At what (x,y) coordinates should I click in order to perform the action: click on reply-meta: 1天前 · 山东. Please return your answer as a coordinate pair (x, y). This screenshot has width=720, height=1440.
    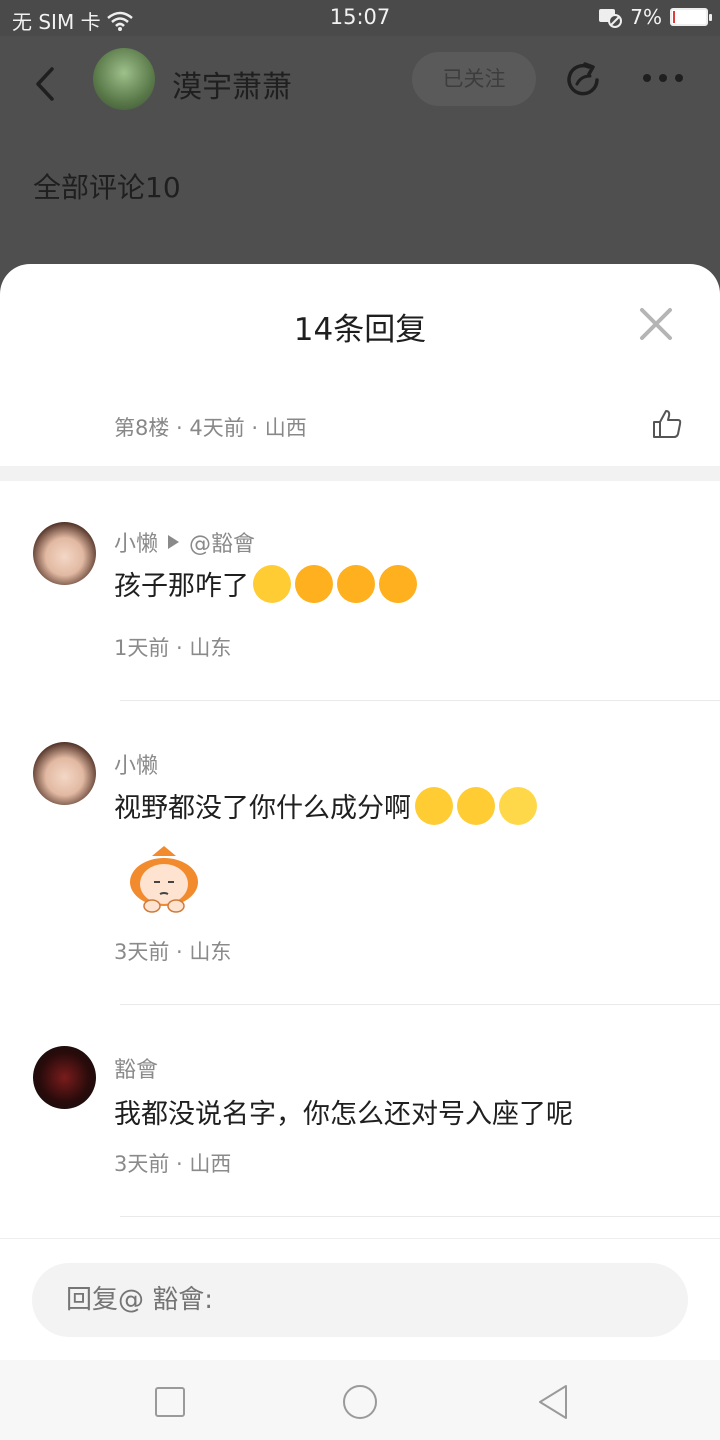
    Looking at the image, I should click on (173, 648).